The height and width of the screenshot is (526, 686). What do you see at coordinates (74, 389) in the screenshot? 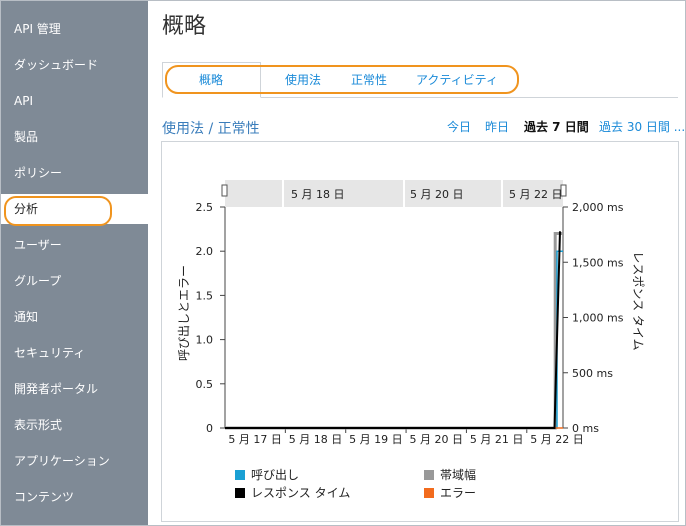
I see `sidebar-item-developer-portal: 開発者ポータル` at bounding box center [74, 389].